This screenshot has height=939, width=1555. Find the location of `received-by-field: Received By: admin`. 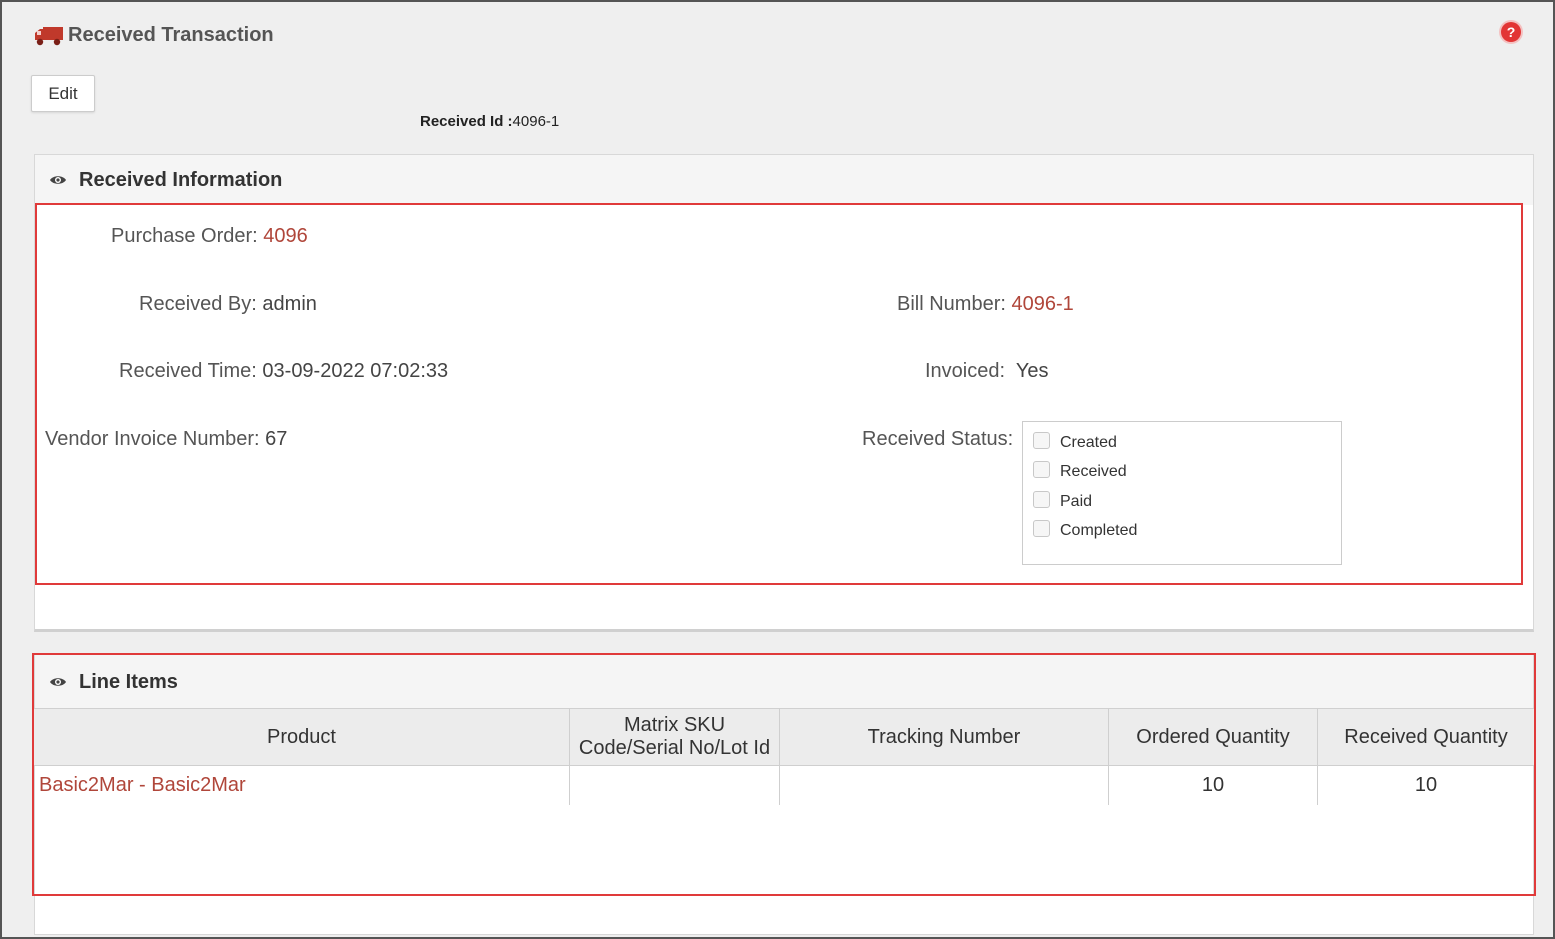

received-by-field: Received By: admin is located at coordinates (228, 304).